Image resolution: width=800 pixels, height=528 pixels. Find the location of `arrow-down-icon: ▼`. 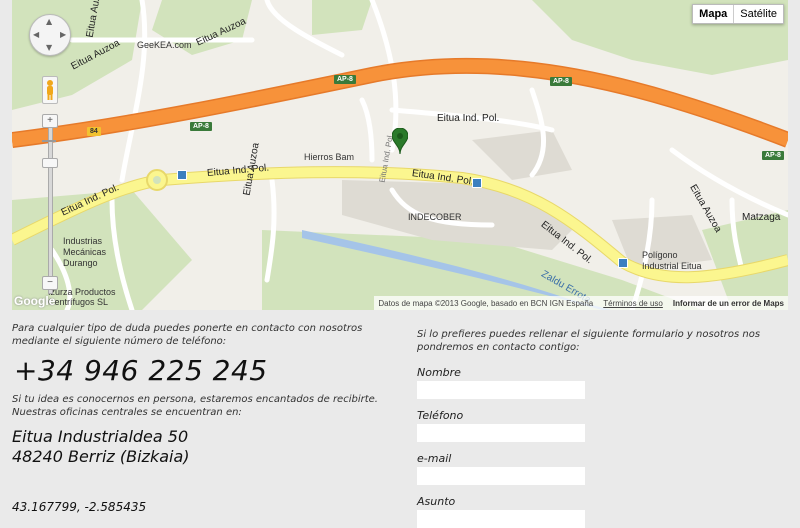

arrow-down-icon: ▼ is located at coordinates (49, 47).